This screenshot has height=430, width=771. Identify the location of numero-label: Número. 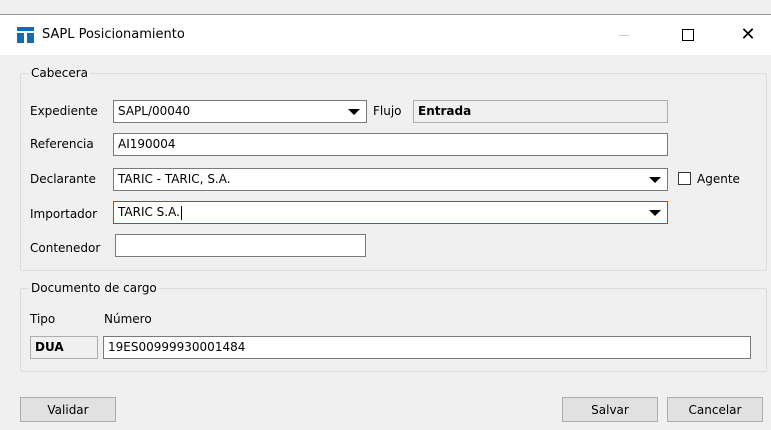
(128, 319).